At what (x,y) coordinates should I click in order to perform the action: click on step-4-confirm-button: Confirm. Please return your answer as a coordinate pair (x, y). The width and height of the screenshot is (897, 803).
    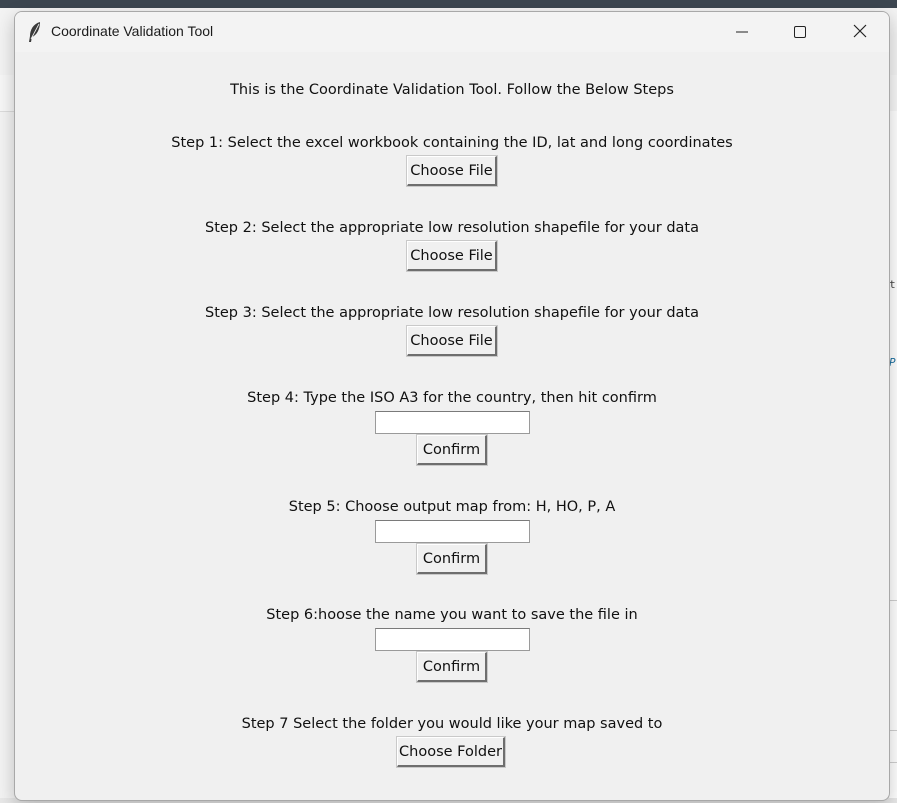
    Looking at the image, I should click on (452, 450).